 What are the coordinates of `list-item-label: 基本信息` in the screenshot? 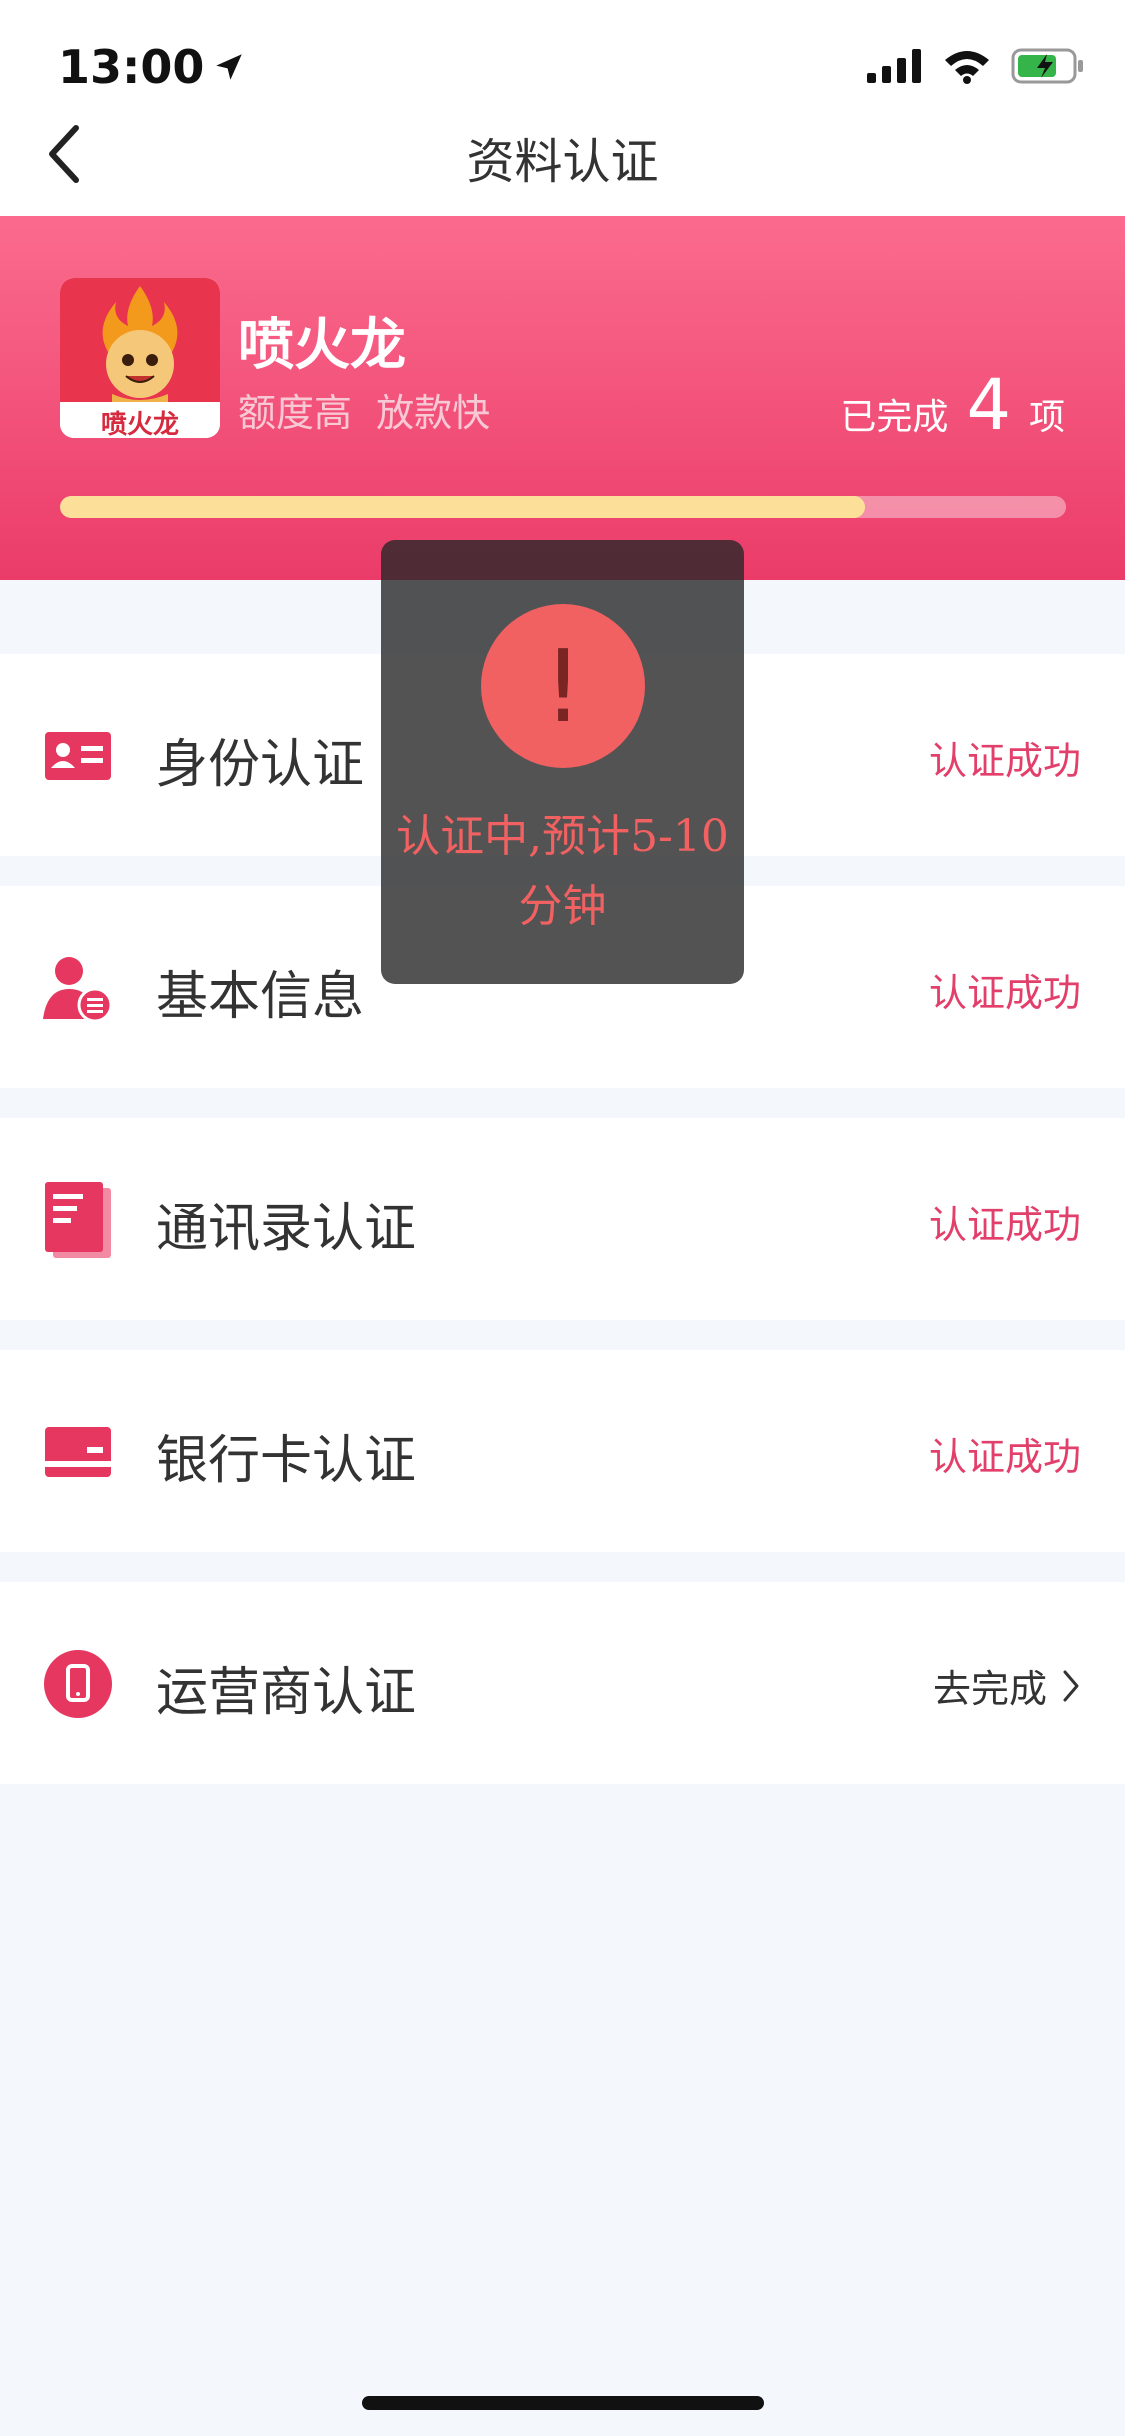 It's located at (260, 997).